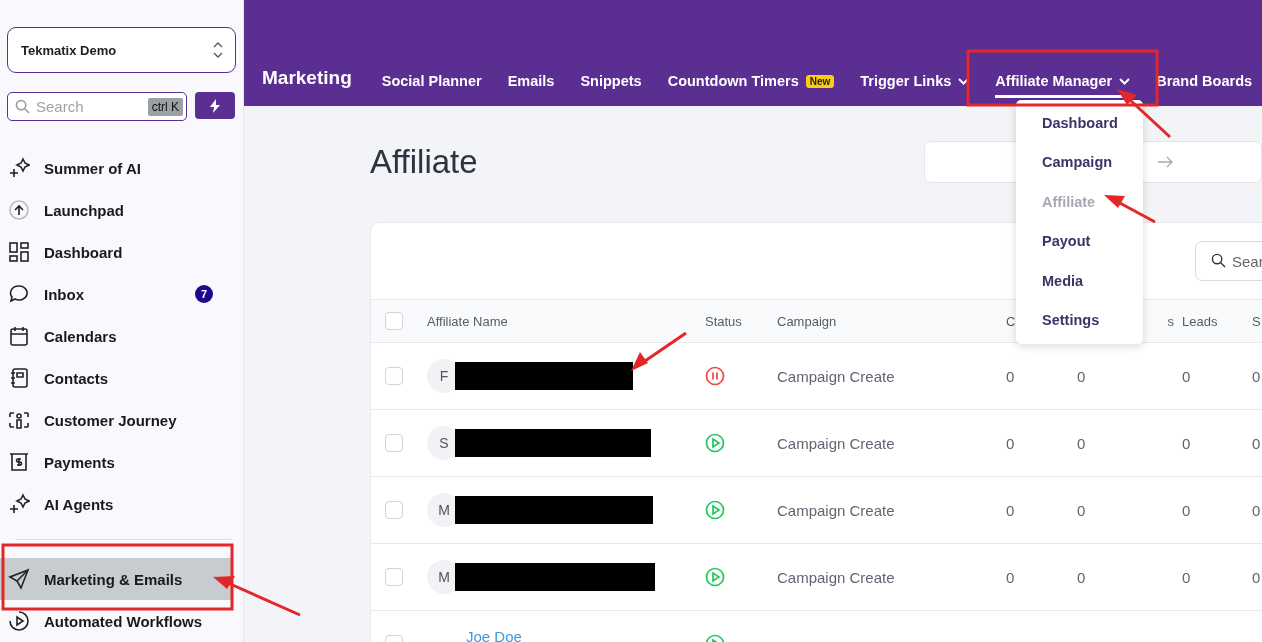 This screenshot has width=1262, height=642. What do you see at coordinates (218, 50) in the screenshot?
I see `chevron-updown-icon` at bounding box center [218, 50].